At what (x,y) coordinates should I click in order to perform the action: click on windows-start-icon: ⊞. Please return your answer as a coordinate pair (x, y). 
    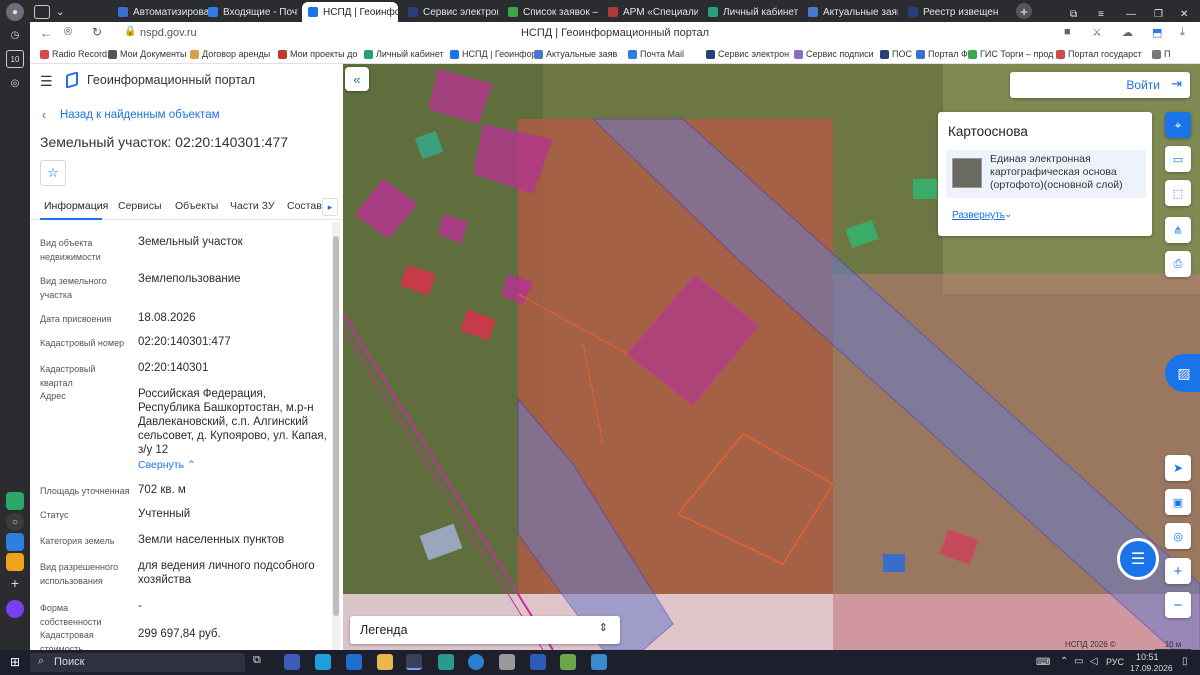
    Looking at the image, I should click on (15, 662).